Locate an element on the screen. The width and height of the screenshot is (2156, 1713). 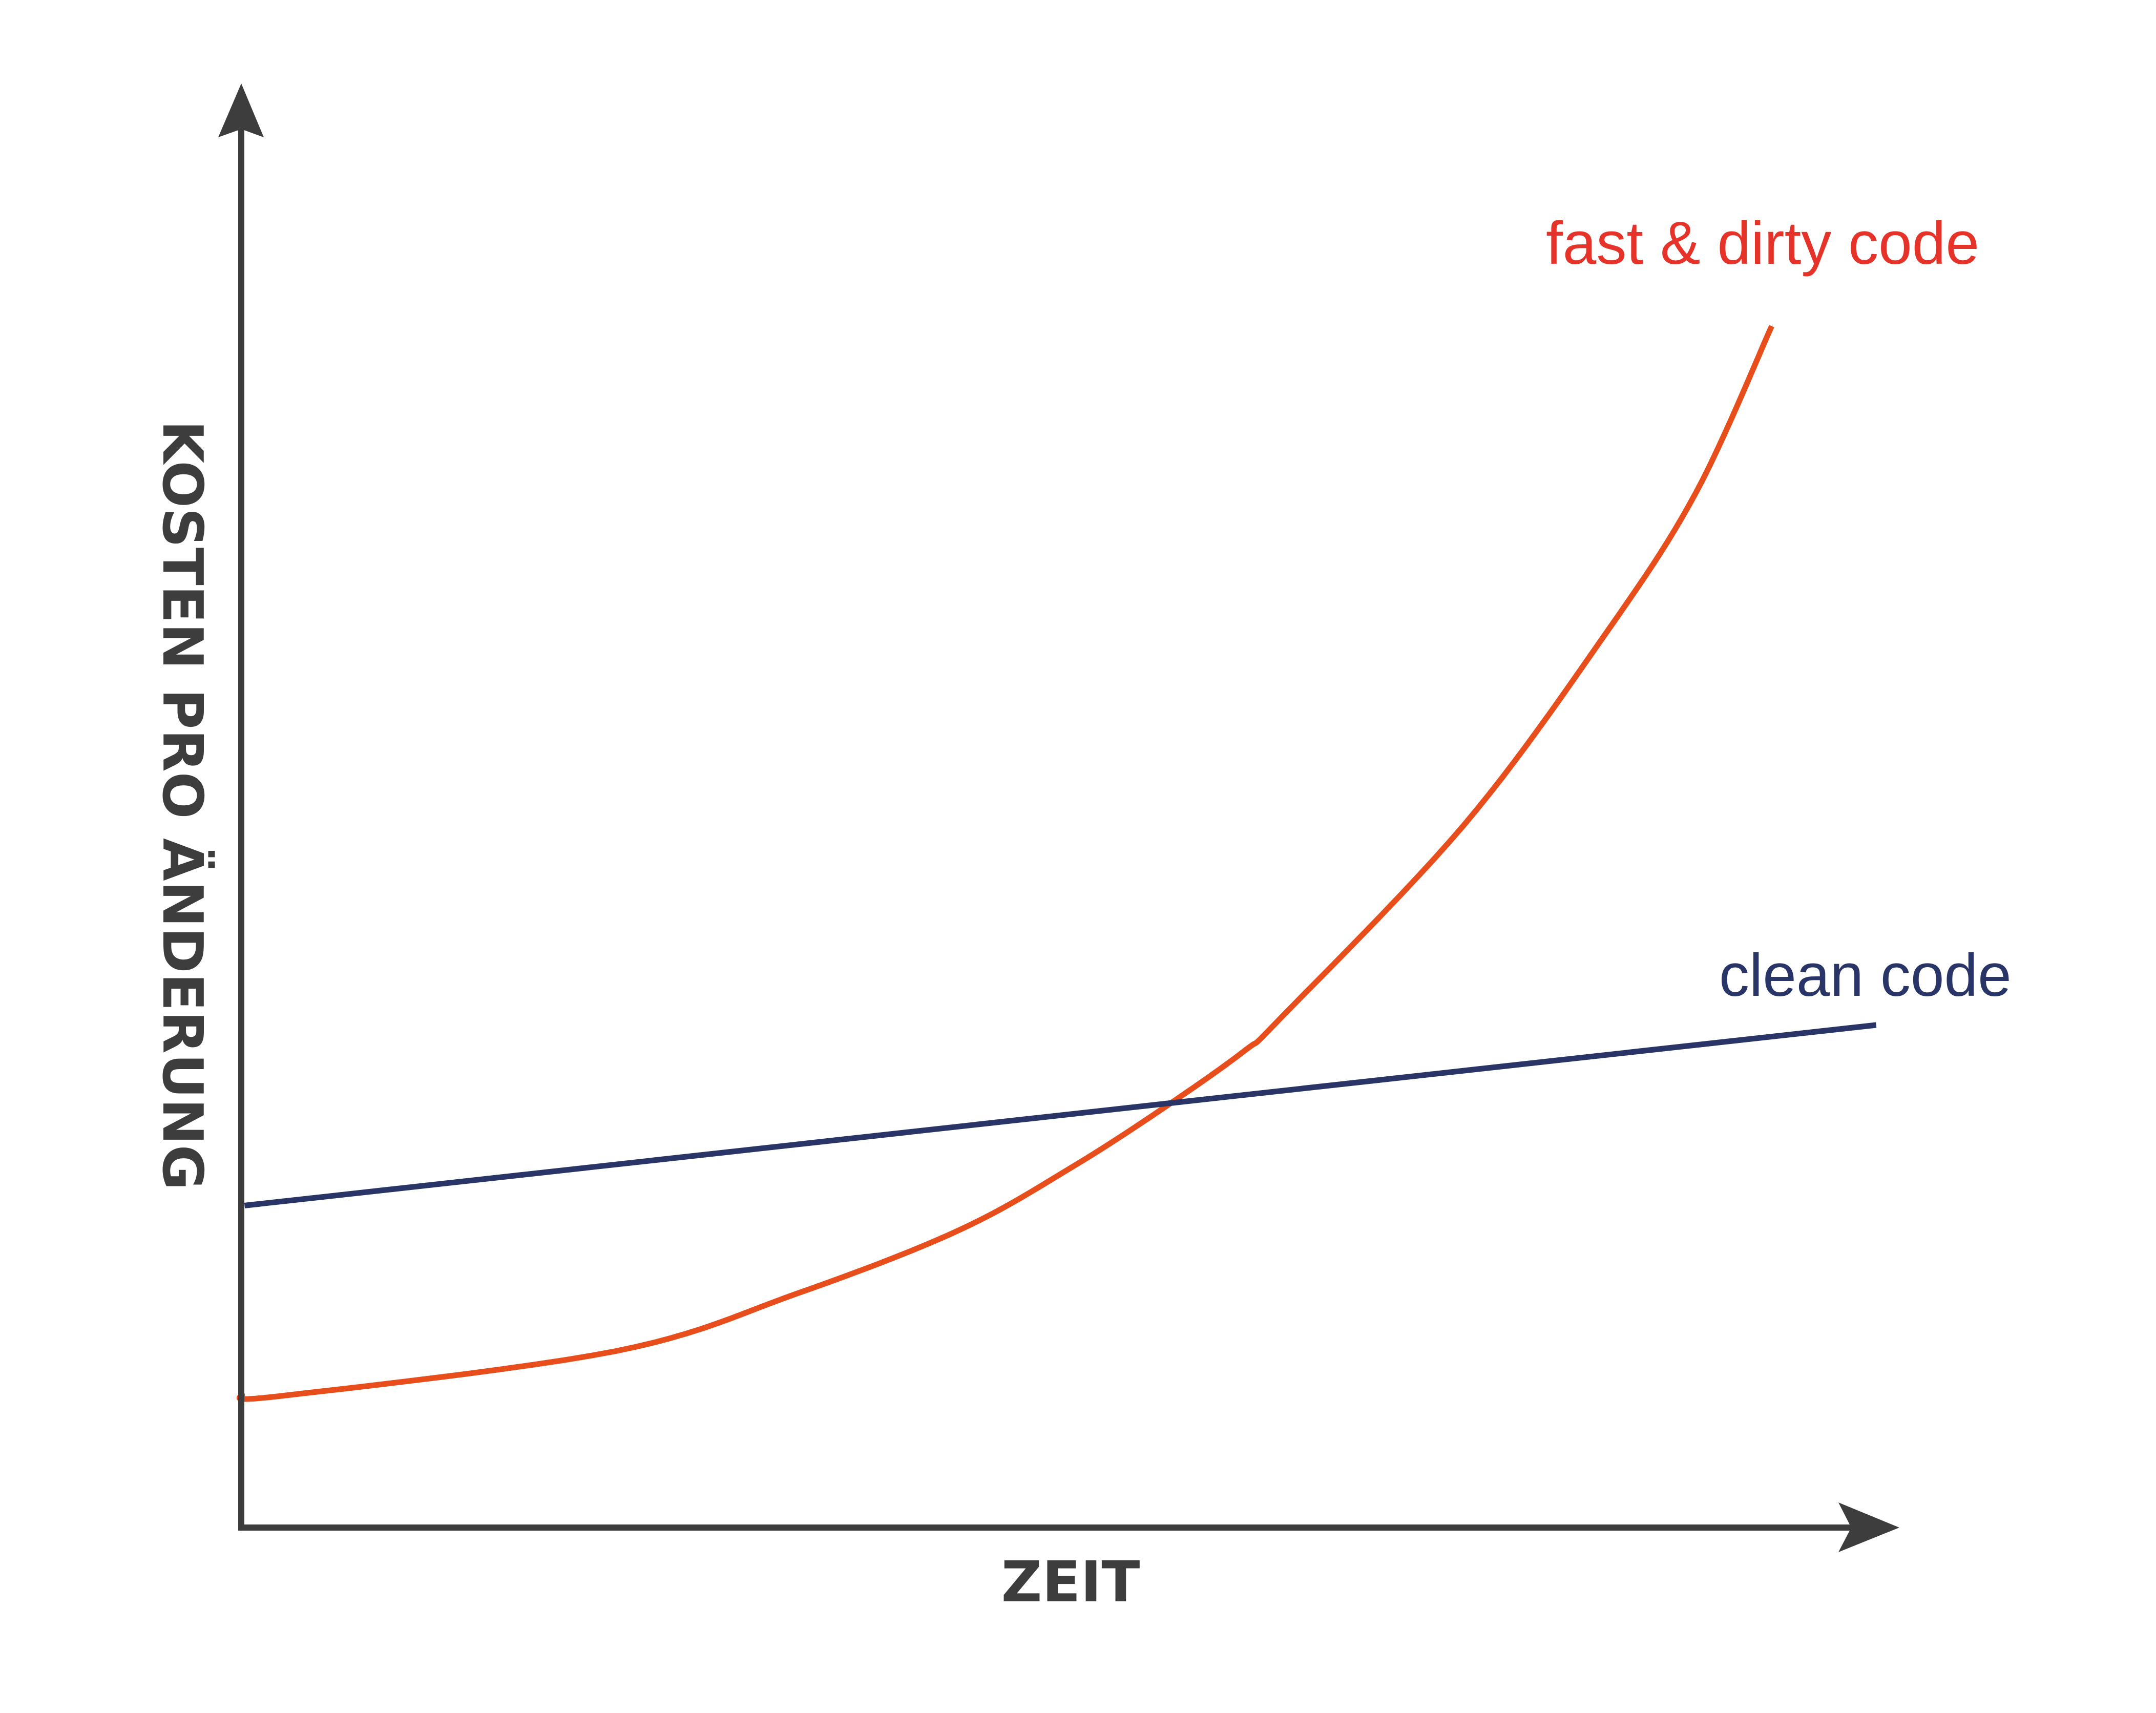
y-axis-label: KOSTEN PRO ÄNDERUNG is located at coordinates (182, 805).